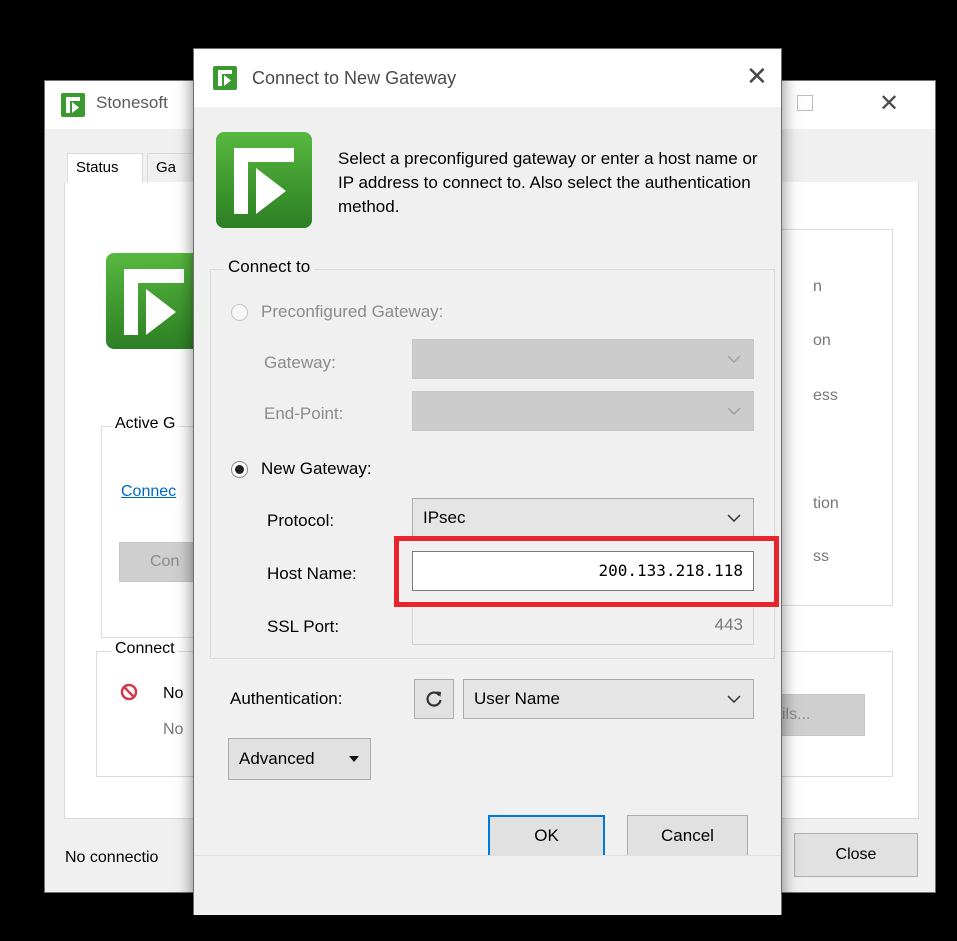 This screenshot has width=957, height=941. What do you see at coordinates (269, 267) in the screenshot?
I see `connect-to-legend: Connect to` at bounding box center [269, 267].